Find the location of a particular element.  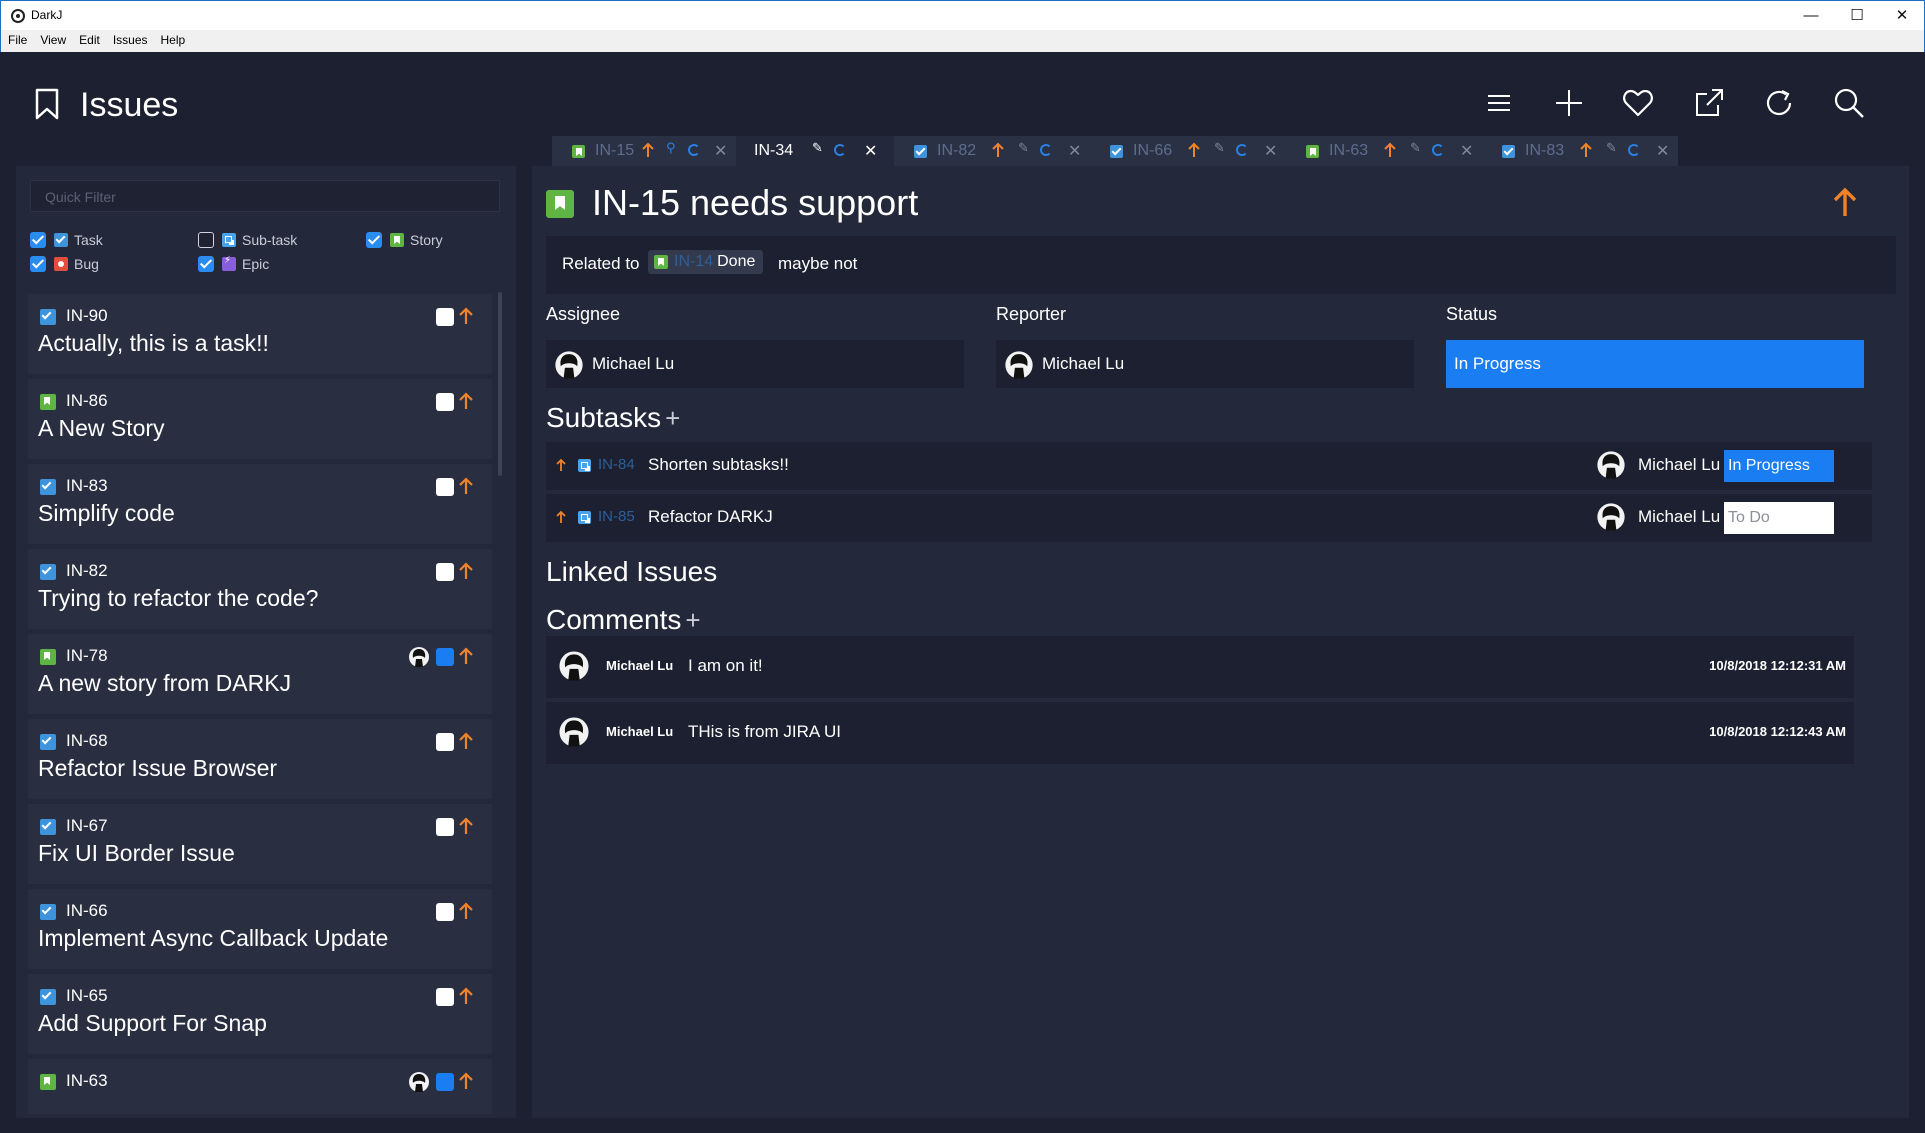

subtask-status-dropdown: In Progress is located at coordinates (1779, 466).